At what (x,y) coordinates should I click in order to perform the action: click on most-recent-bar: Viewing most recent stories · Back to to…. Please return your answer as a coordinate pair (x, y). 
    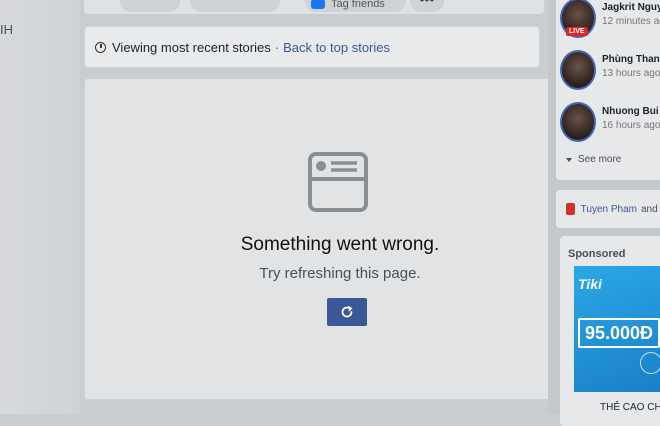
    Looking at the image, I should click on (312, 47).